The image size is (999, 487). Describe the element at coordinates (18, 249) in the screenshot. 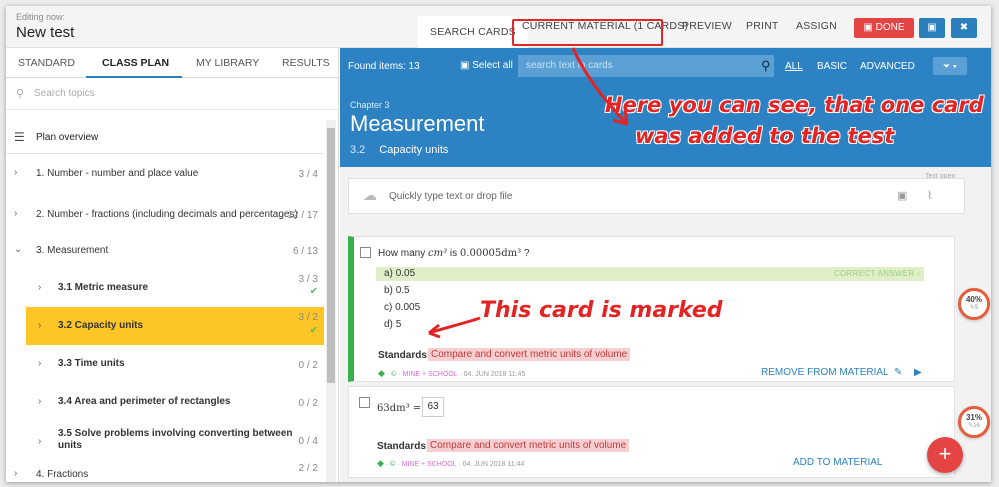

I see `chevron-down-icon: ⌄` at that location.